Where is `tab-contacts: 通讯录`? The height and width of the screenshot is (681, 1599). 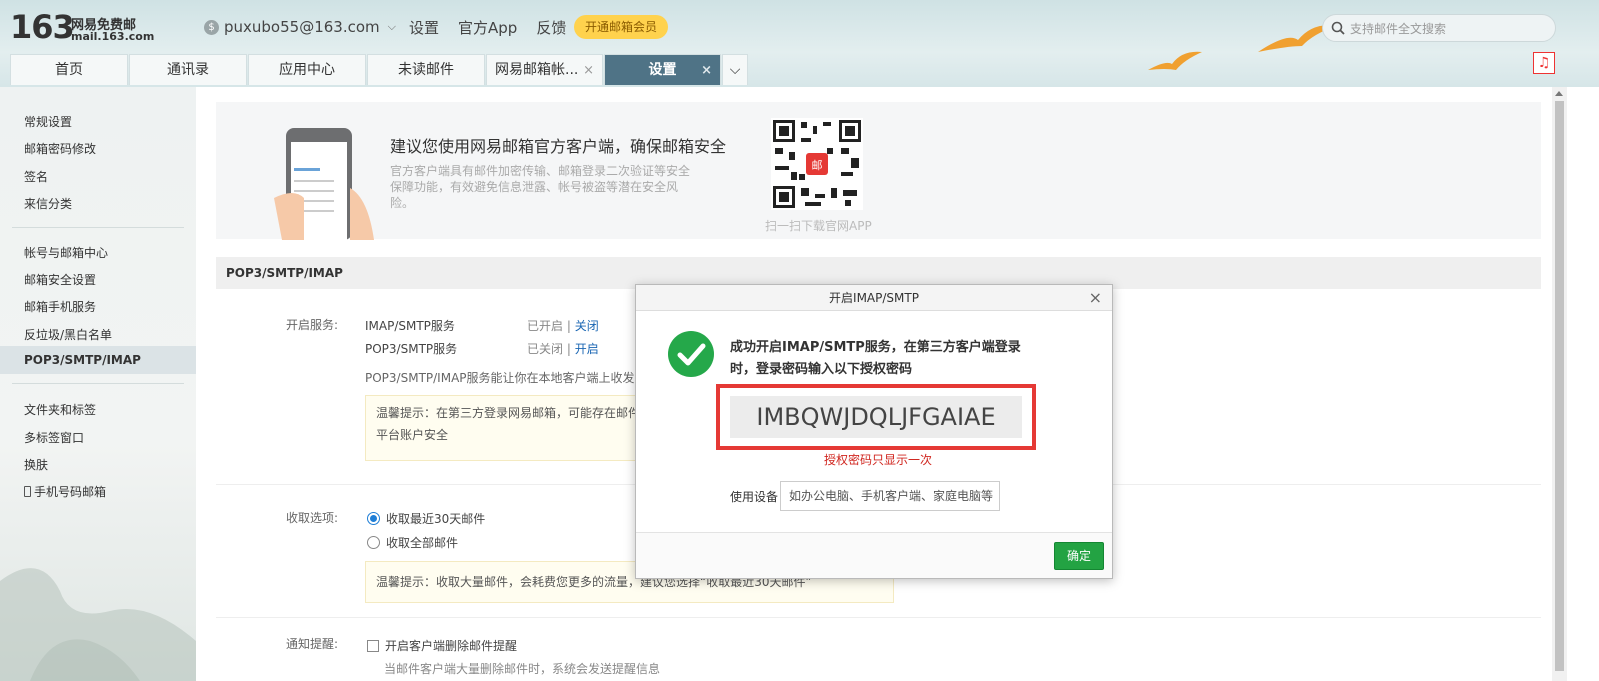 tab-contacts: 通讯录 is located at coordinates (188, 69).